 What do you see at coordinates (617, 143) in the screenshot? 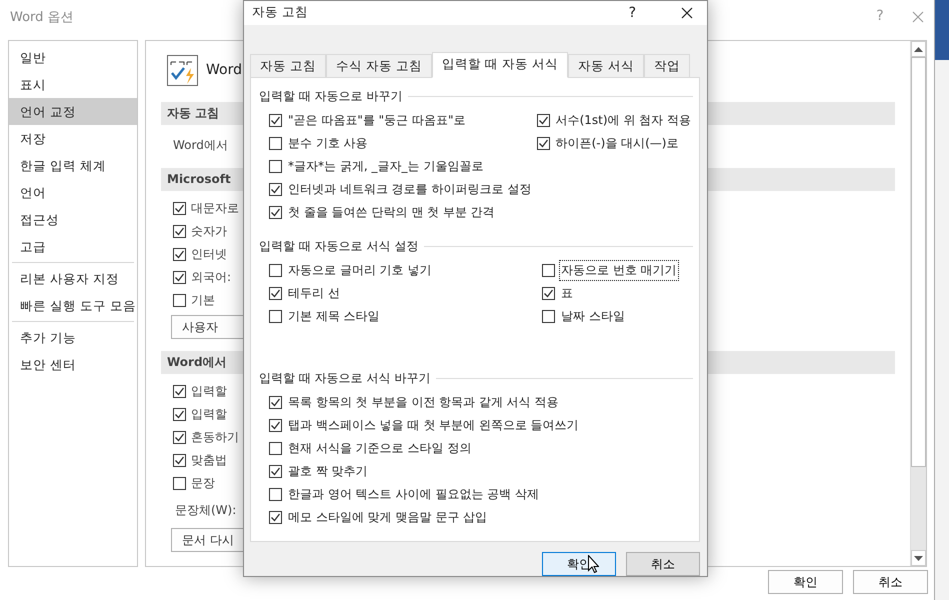
I see `checkbox-label: 하이픈(-)을 대시(—)로` at bounding box center [617, 143].